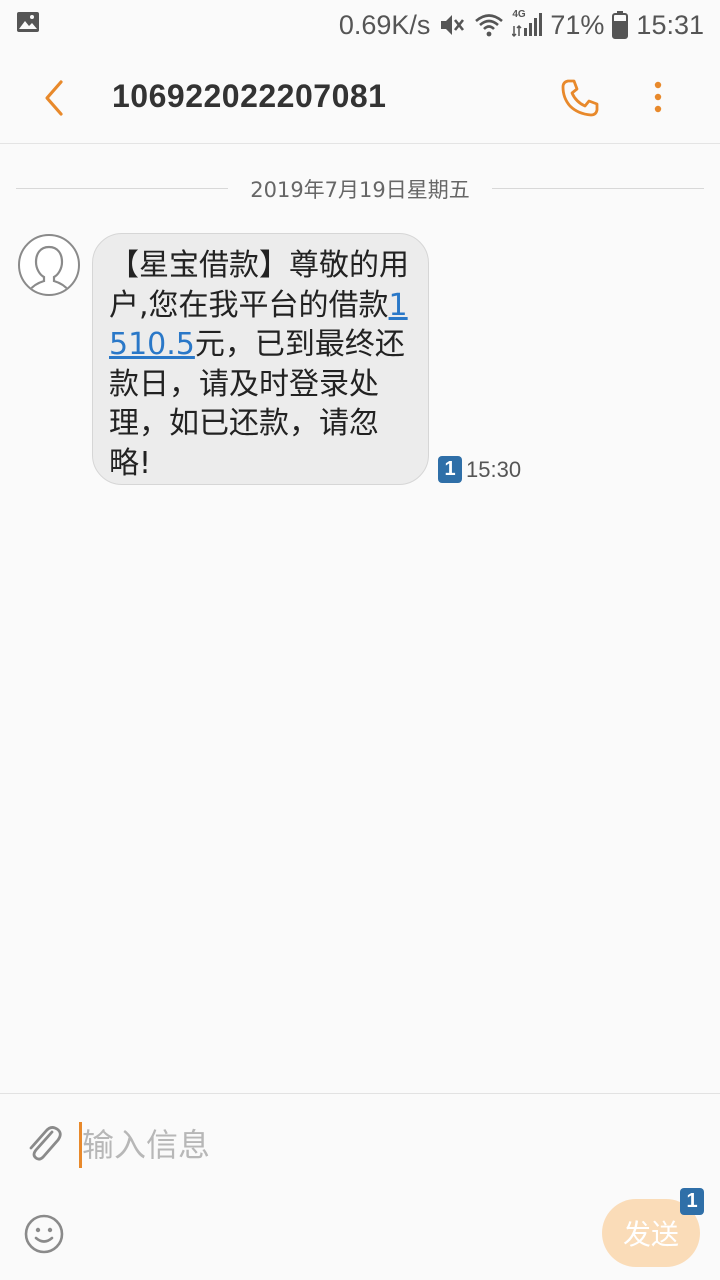 This screenshot has height=1280, width=720. Describe the element at coordinates (360, 1186) in the screenshot. I see `message-composer: 发送 1` at that location.